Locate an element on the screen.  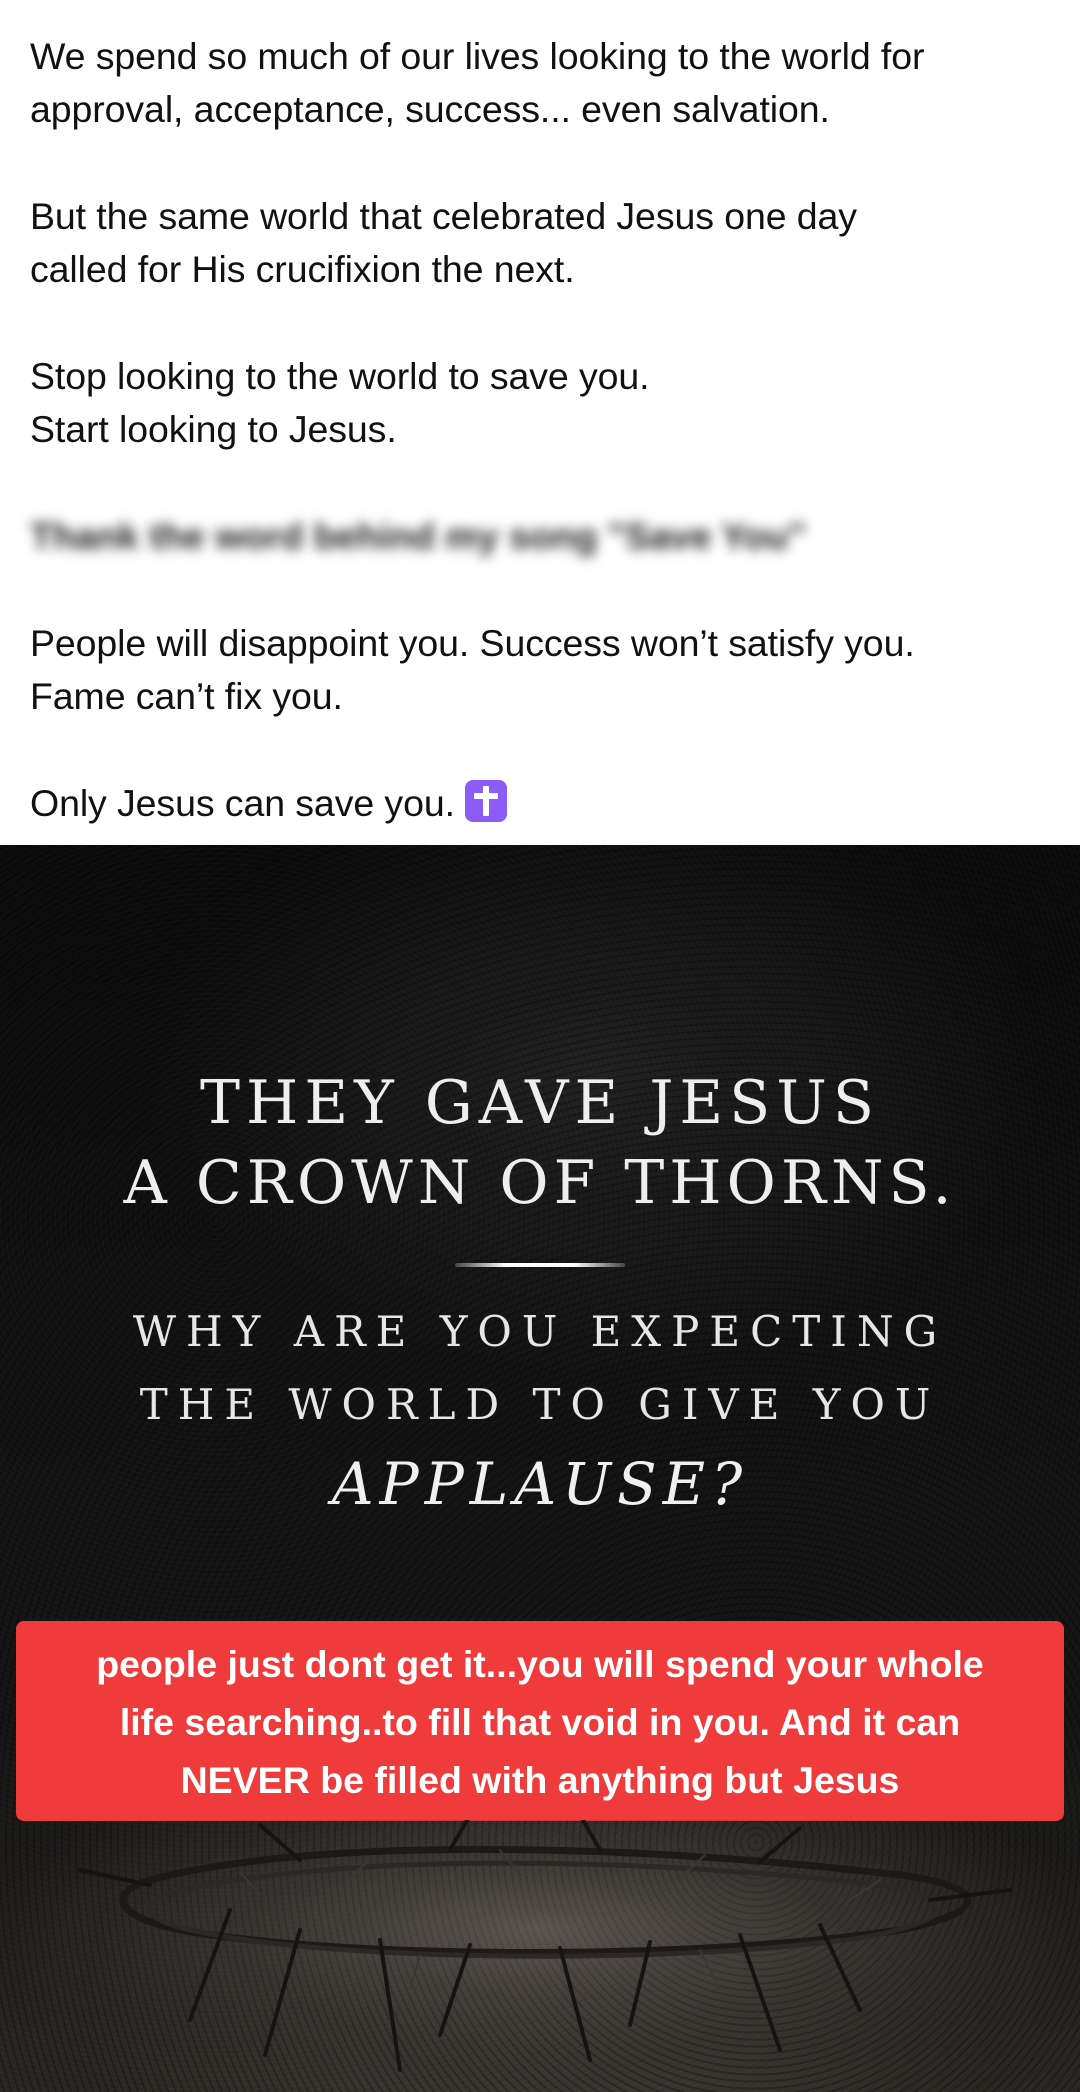
caption-line-final: Only Jesus can save you. is located at coordinates (268, 803).